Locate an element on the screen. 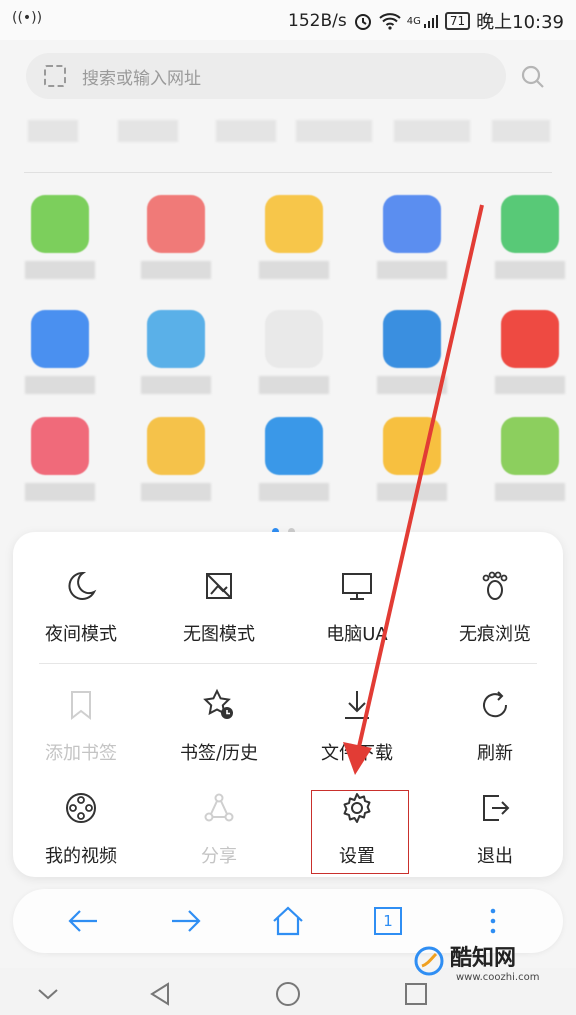 This screenshot has width=576, height=1015. home-icon is located at coordinates (288, 921).